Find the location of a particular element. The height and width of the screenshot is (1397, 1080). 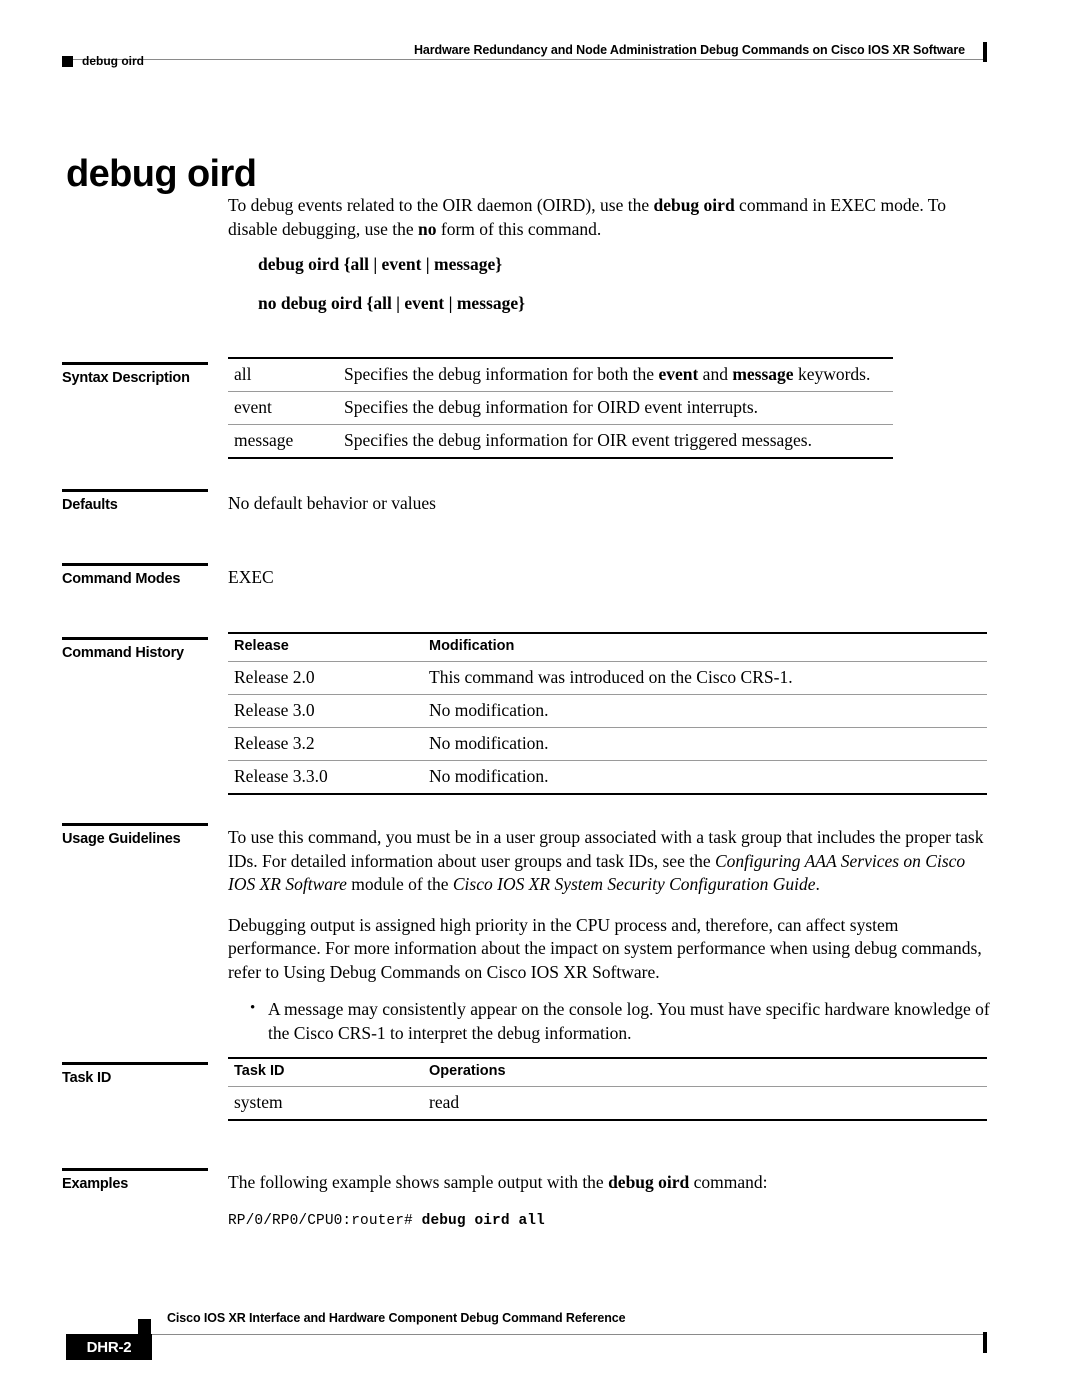

table-row: Release 3.2 No modification. is located at coordinates (607, 744).